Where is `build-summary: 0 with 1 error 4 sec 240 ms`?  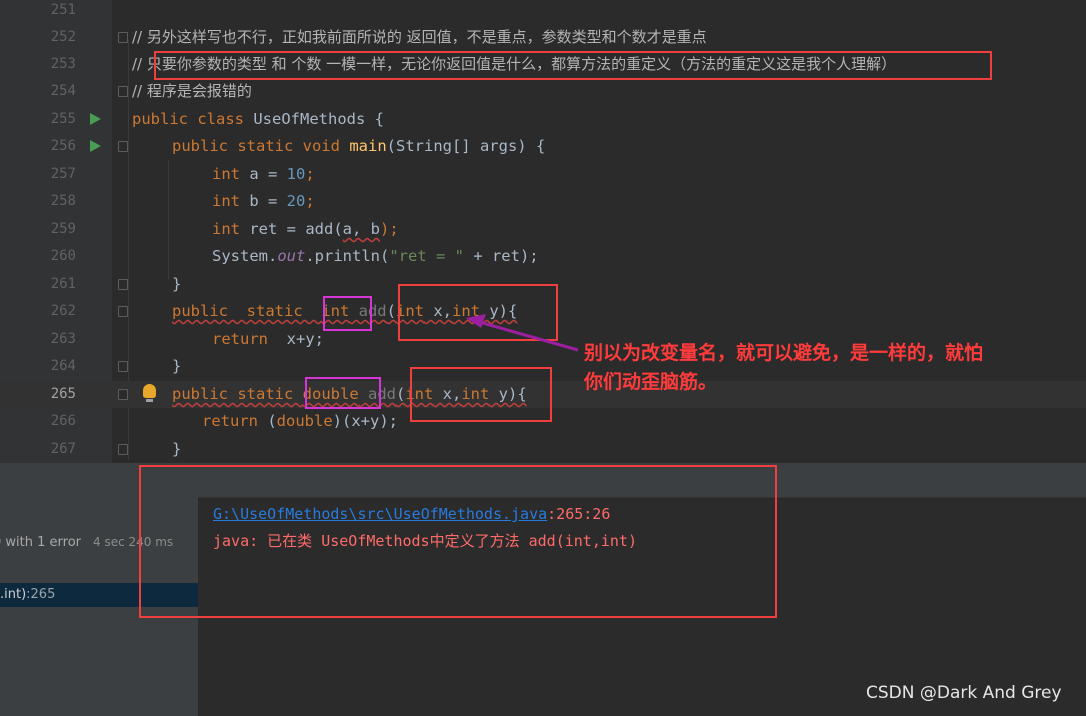
build-summary: 0 with 1 error 4 sec 240 ms is located at coordinates (86, 542).